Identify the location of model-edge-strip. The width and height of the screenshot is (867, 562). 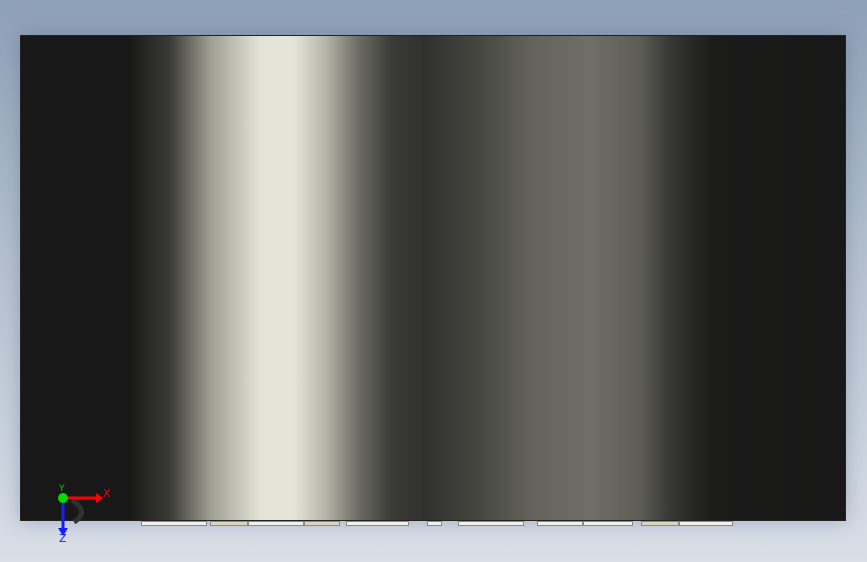
(433, 524).